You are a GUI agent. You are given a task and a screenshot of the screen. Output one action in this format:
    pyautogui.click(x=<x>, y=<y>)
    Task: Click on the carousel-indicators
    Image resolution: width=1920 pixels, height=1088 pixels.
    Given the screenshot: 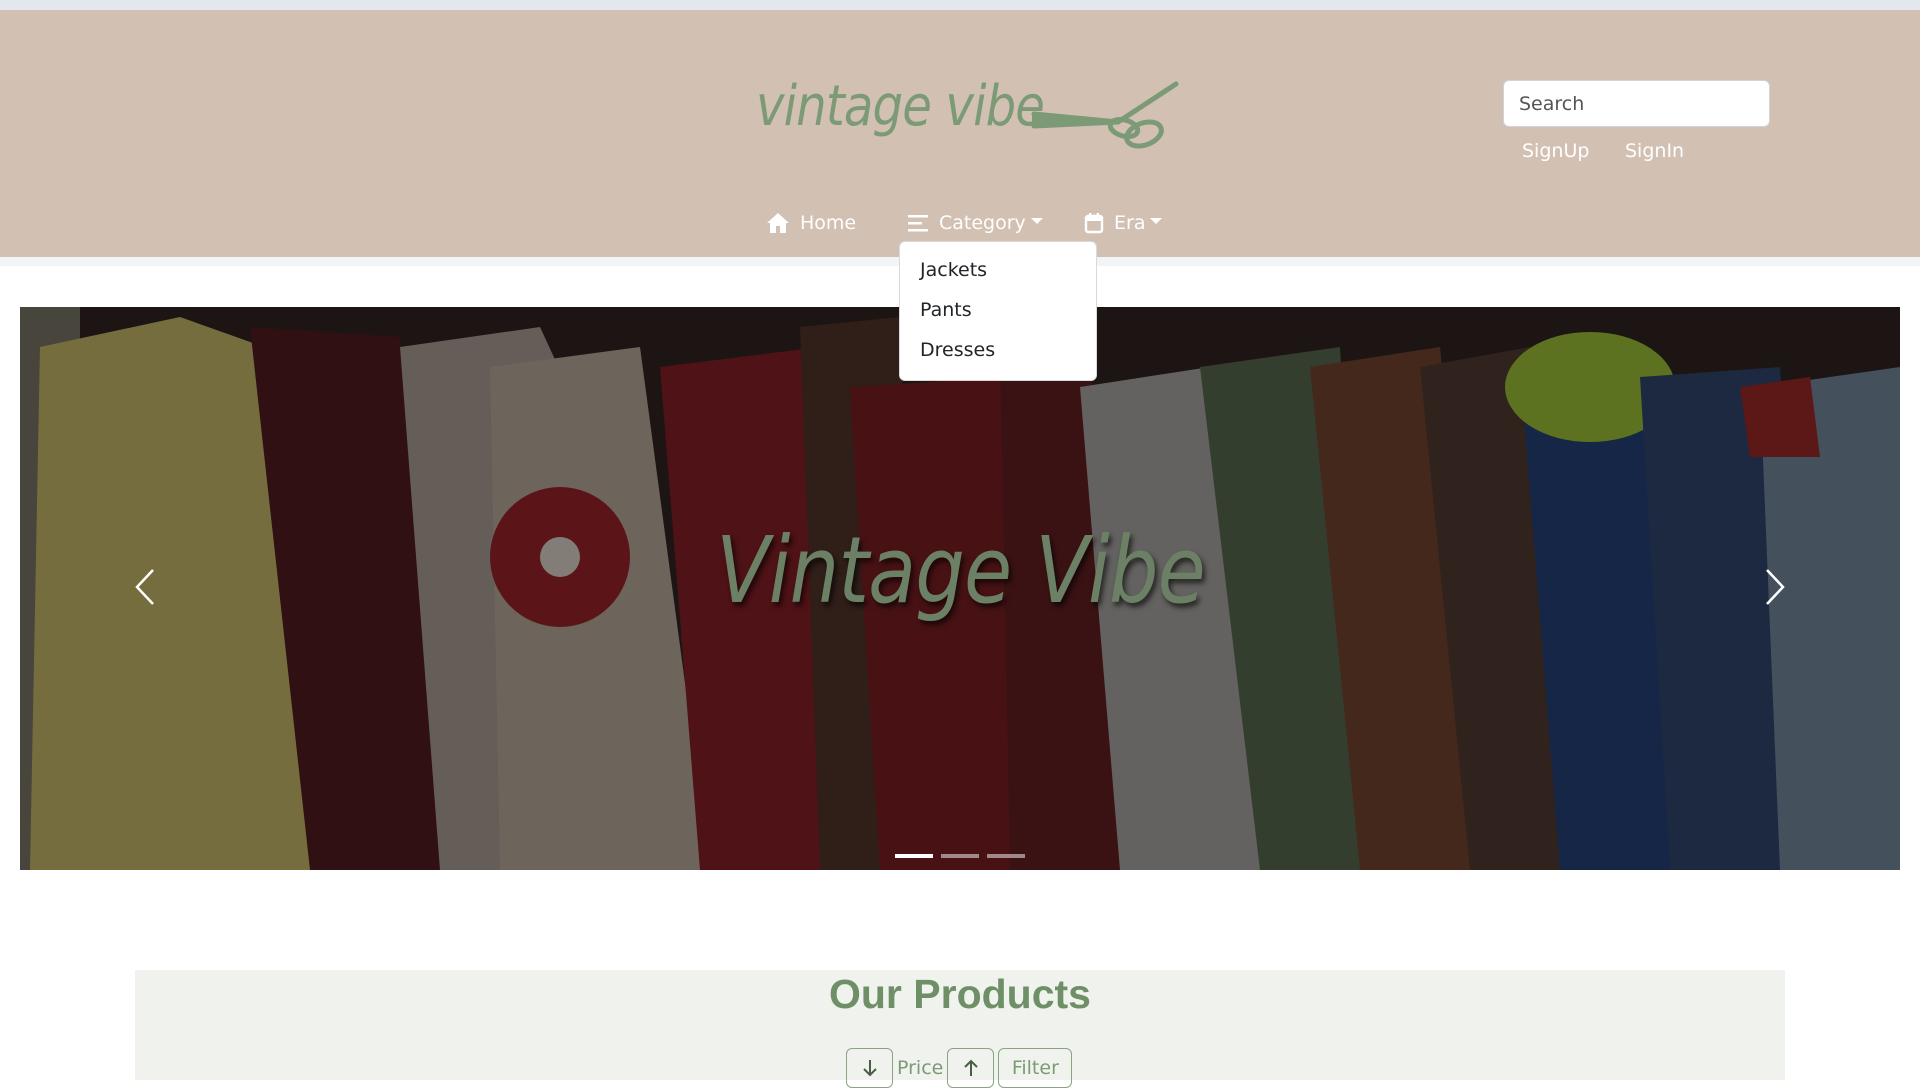 What is the action you would take?
    pyautogui.click(x=960, y=856)
    